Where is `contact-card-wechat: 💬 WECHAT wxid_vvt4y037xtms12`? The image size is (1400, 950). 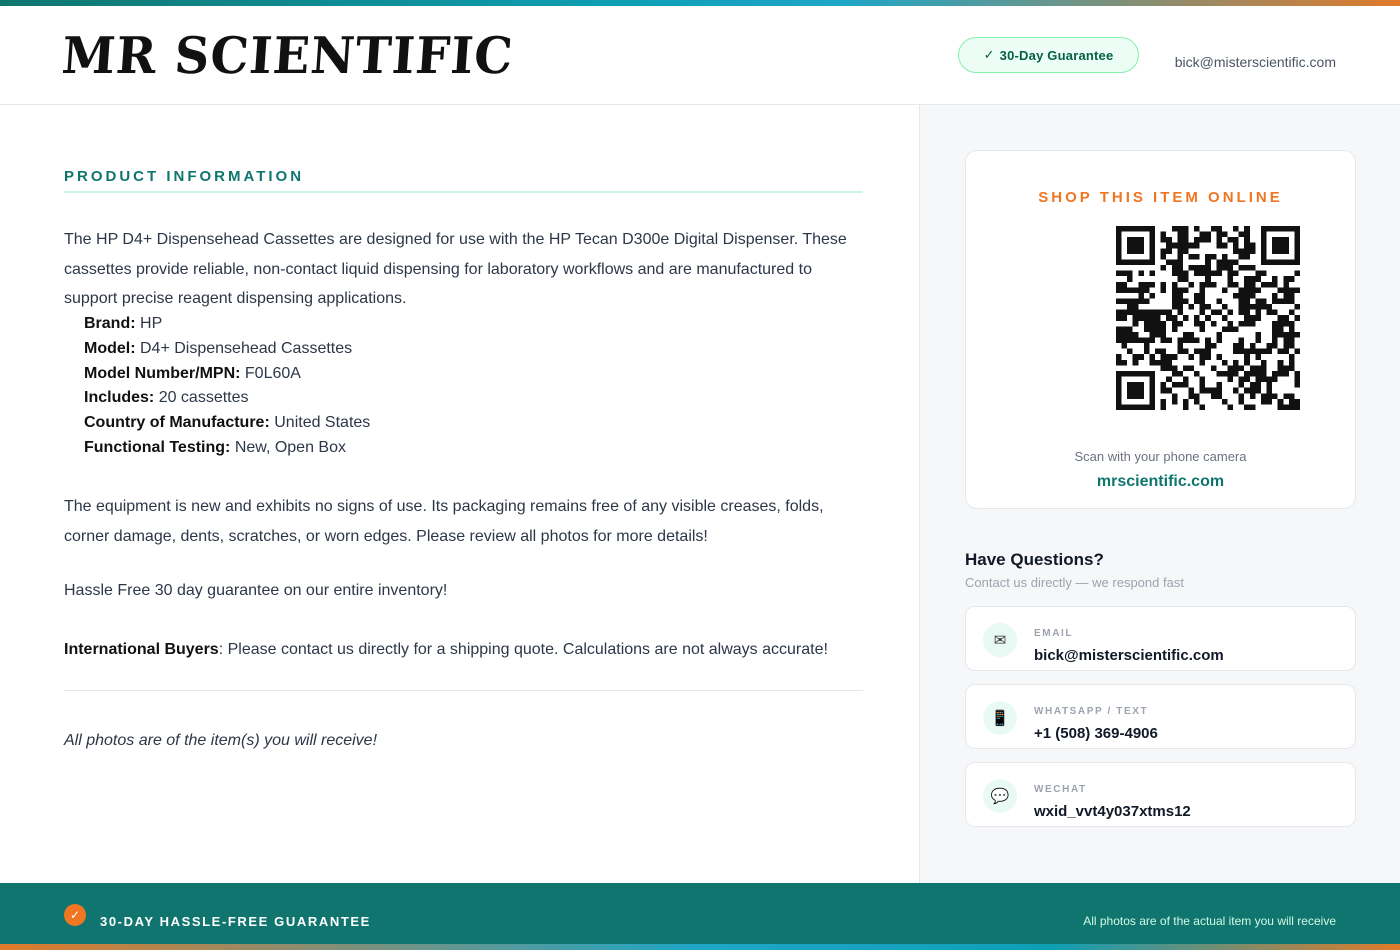 contact-card-wechat: 💬 WECHAT wxid_vvt4y037xtms12 is located at coordinates (1160, 794).